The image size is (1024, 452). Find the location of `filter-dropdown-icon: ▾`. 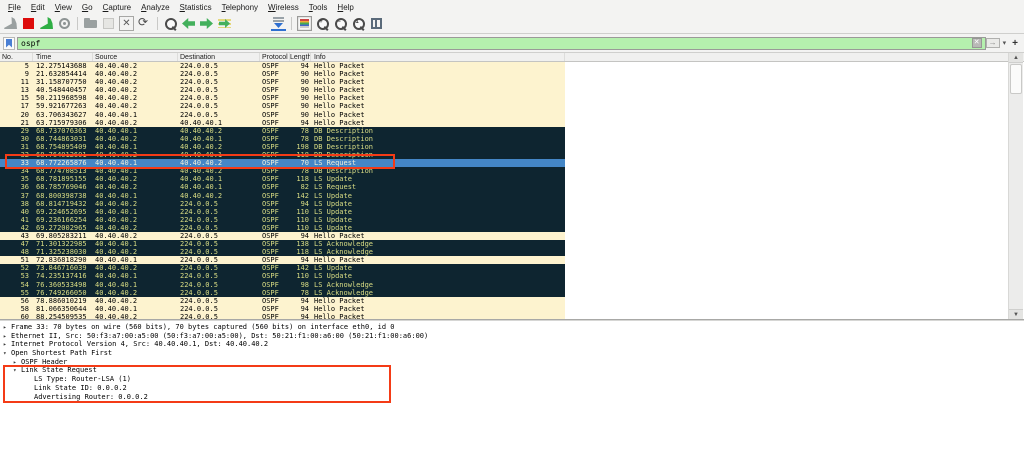

filter-dropdown-icon: ▾ is located at coordinates (1005, 43).